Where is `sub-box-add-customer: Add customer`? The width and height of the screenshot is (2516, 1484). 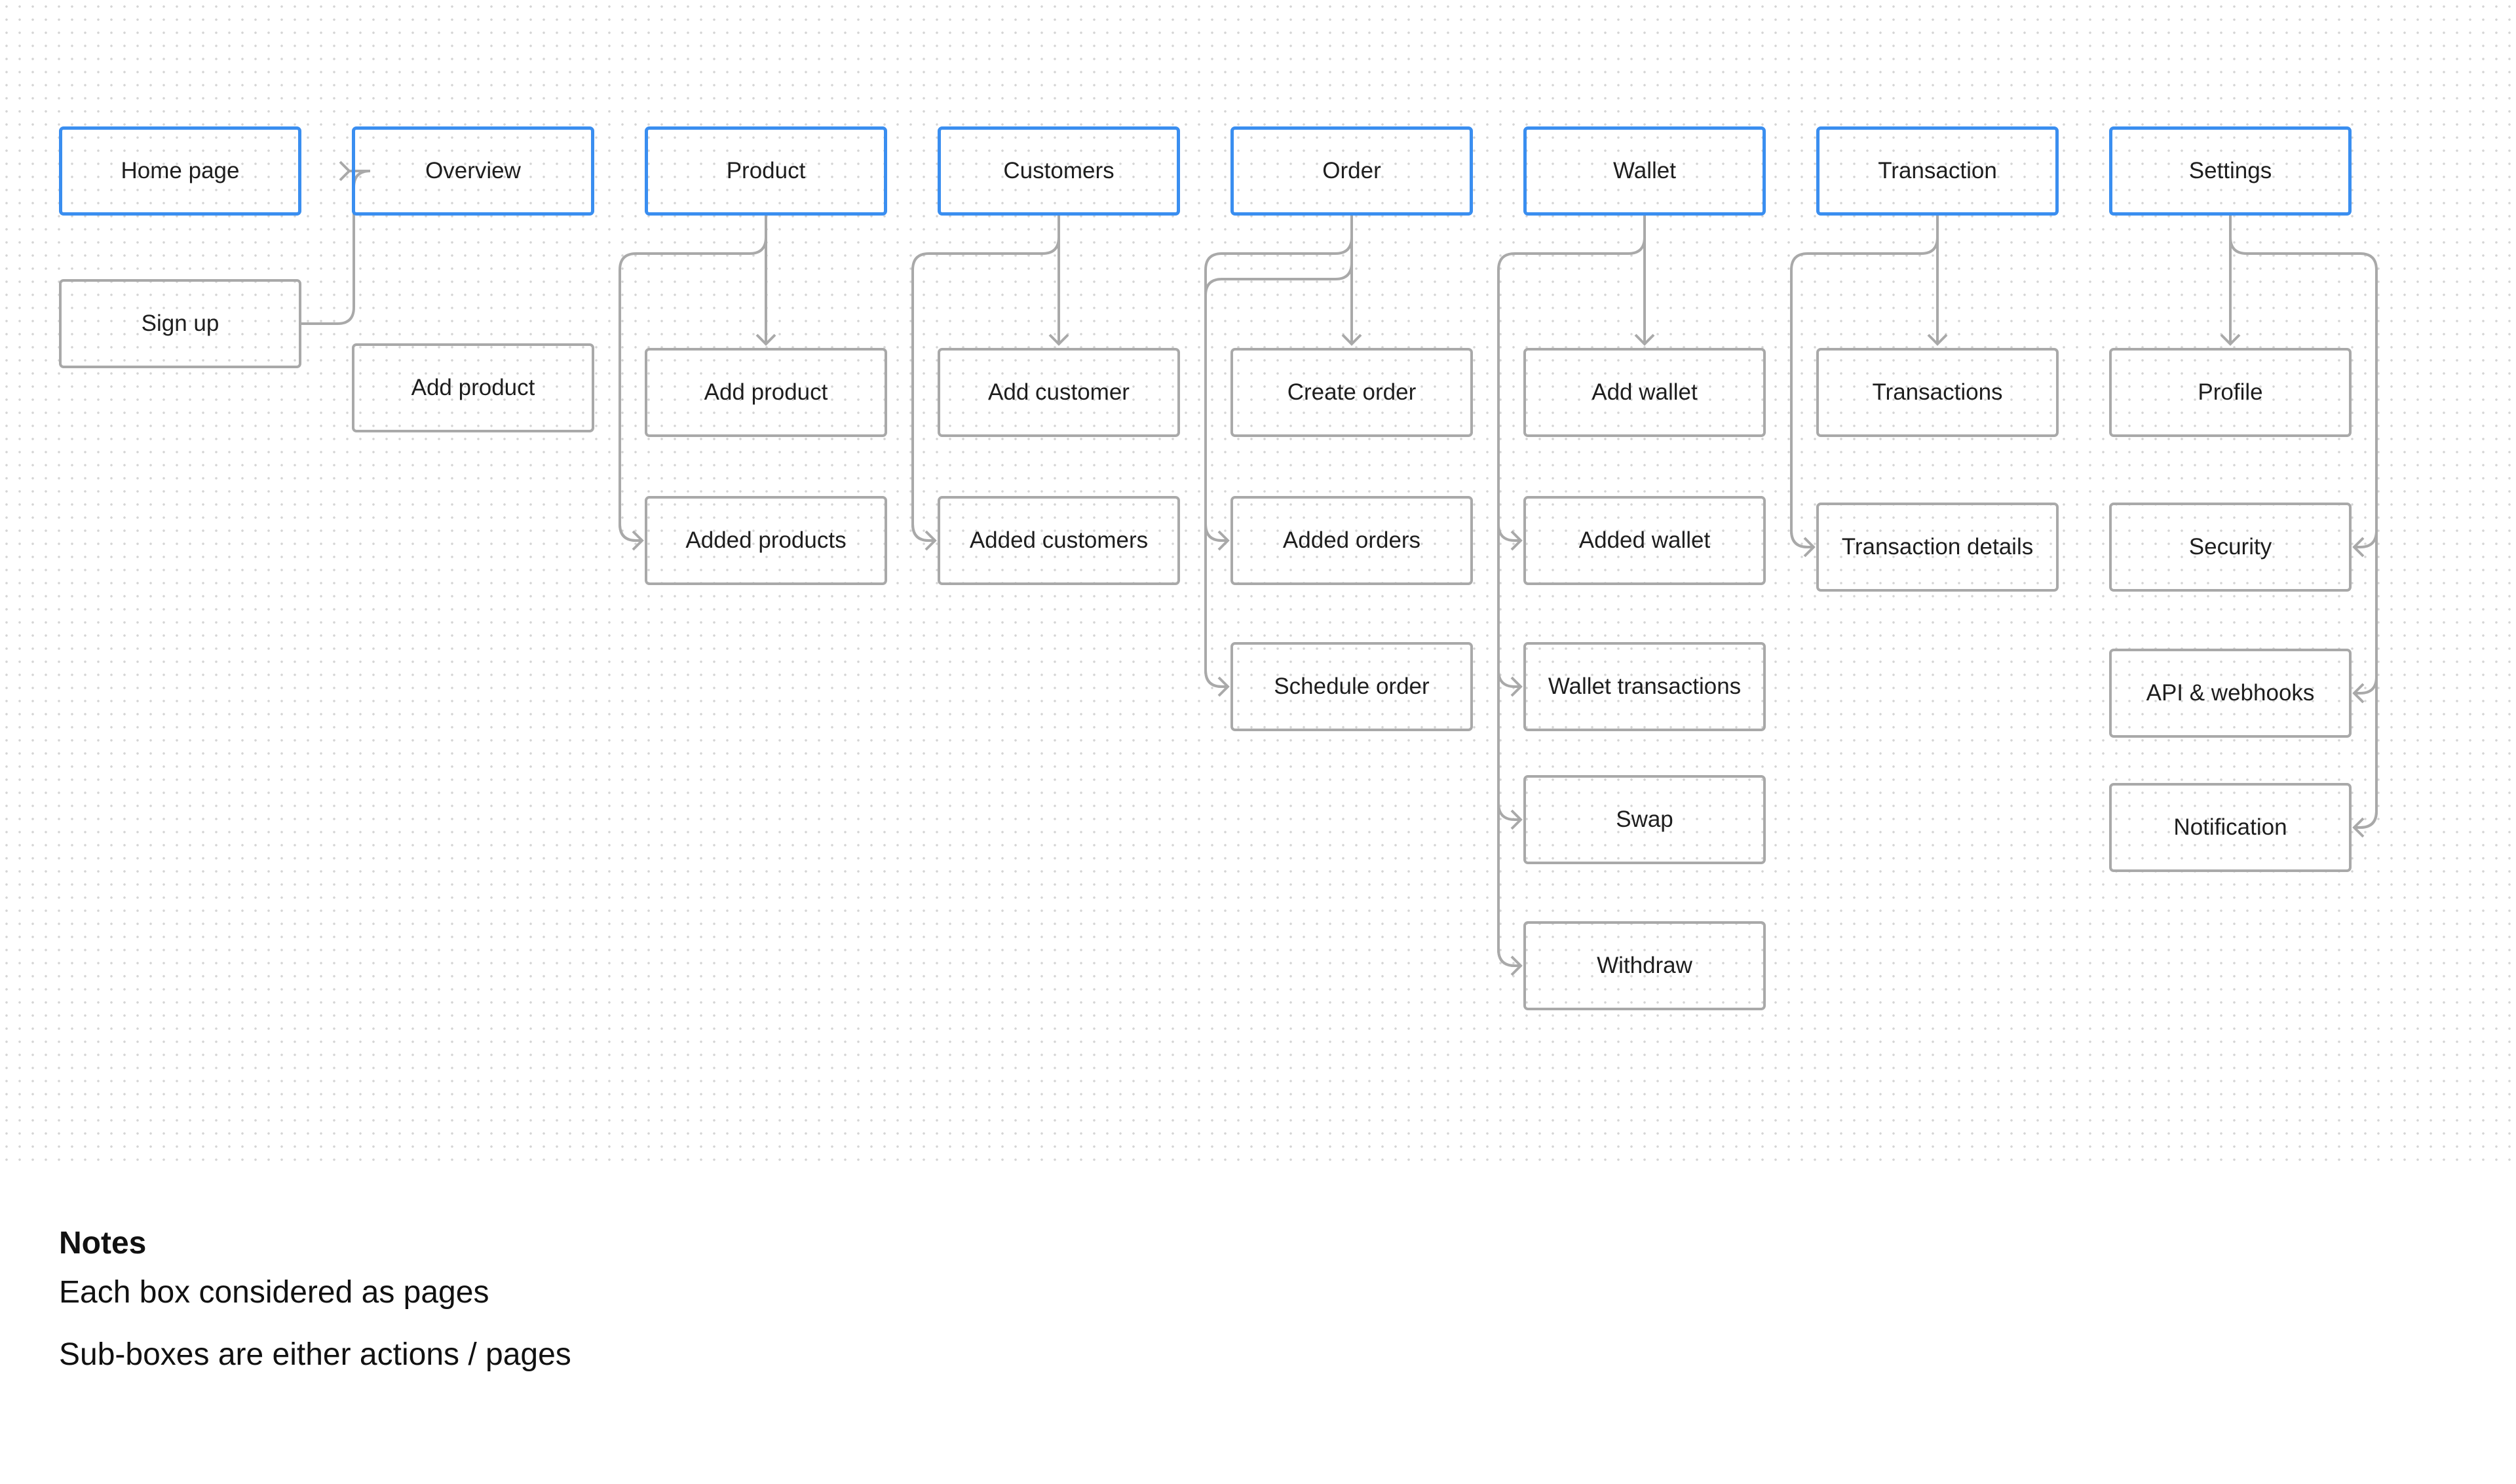 sub-box-add-customer: Add customer is located at coordinates (1059, 393).